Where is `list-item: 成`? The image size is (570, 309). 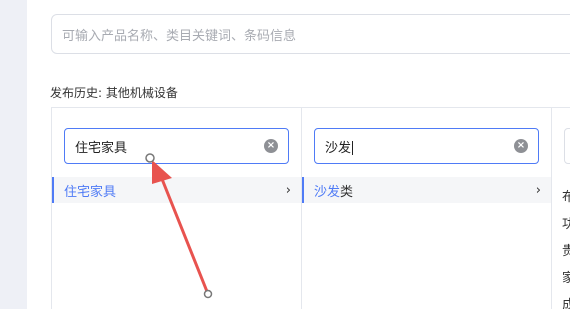 list-item: 成 is located at coordinates (566, 300).